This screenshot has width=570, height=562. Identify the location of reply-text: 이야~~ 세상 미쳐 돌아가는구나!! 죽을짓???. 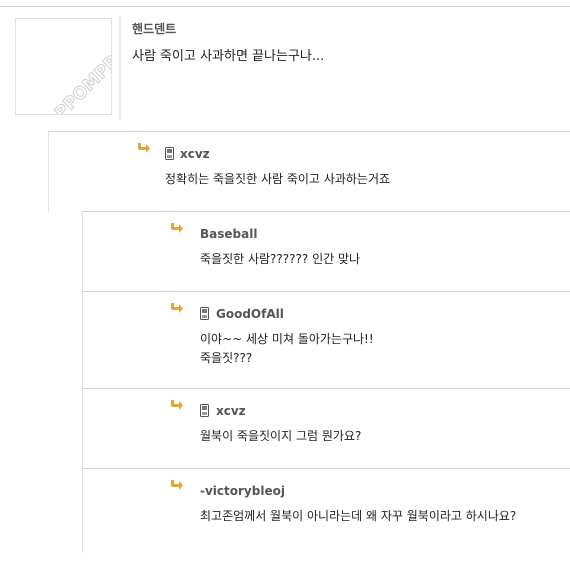
(287, 348).